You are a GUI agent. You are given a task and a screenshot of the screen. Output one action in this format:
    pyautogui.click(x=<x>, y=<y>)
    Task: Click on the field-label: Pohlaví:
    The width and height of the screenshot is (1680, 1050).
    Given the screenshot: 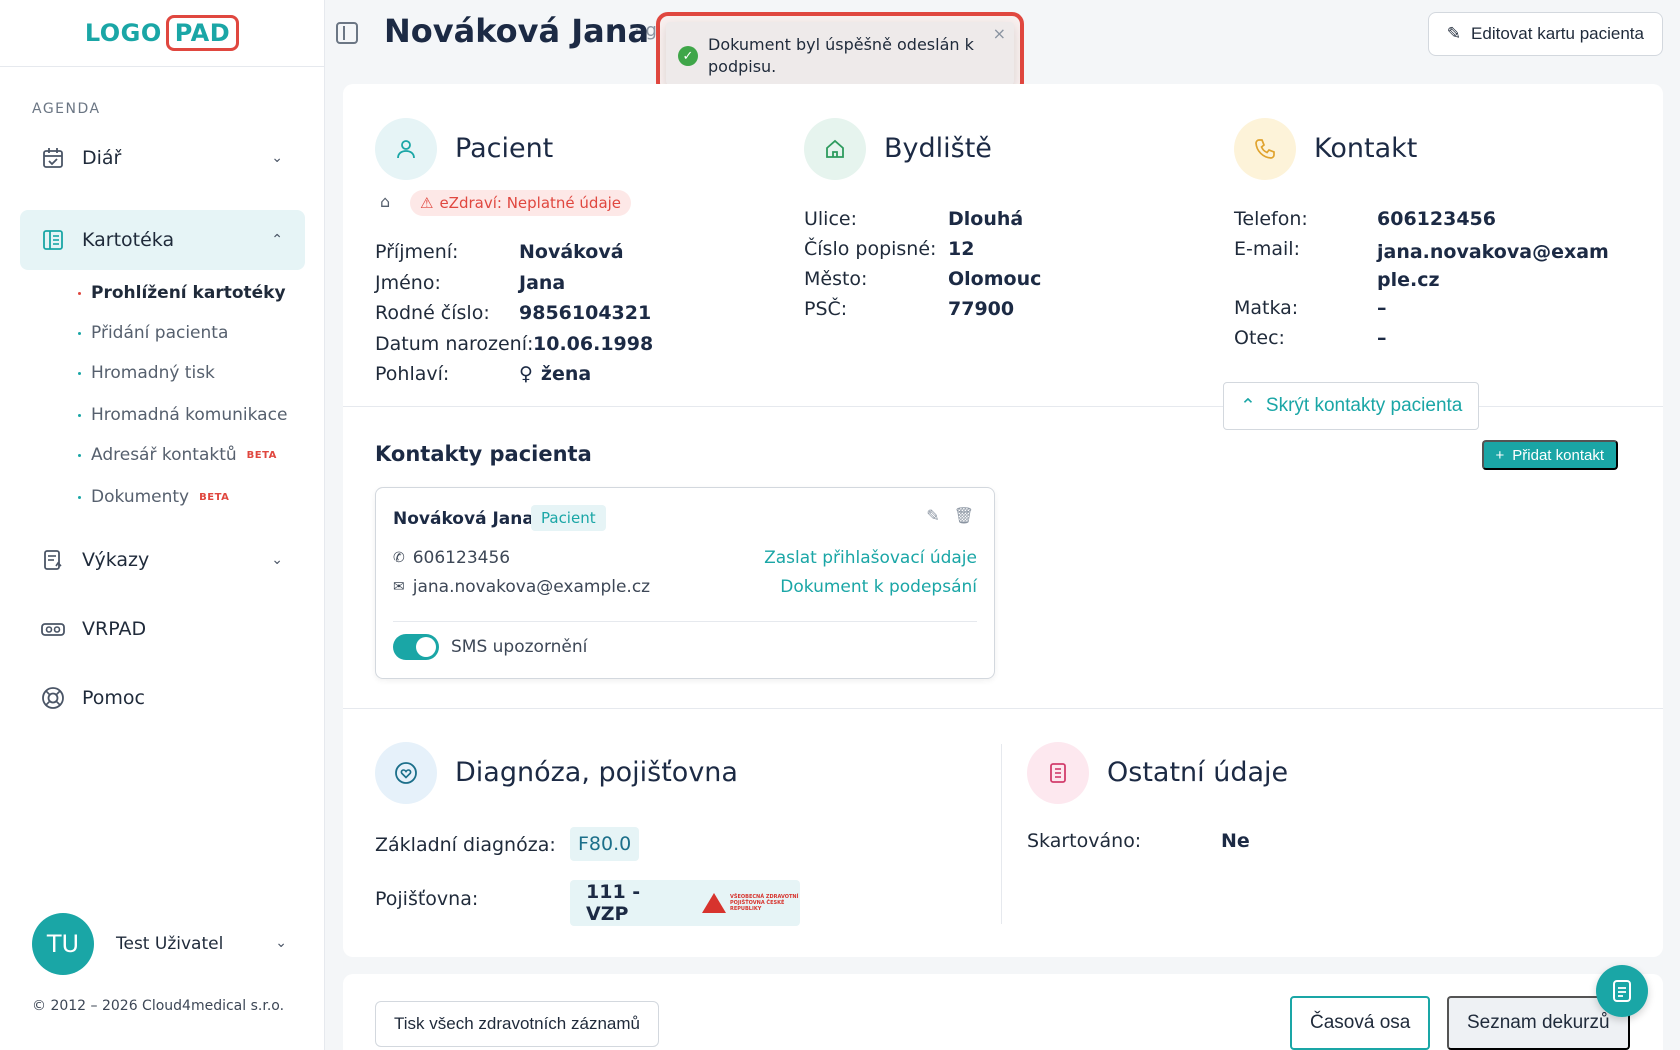 What is the action you would take?
    pyautogui.click(x=412, y=374)
    